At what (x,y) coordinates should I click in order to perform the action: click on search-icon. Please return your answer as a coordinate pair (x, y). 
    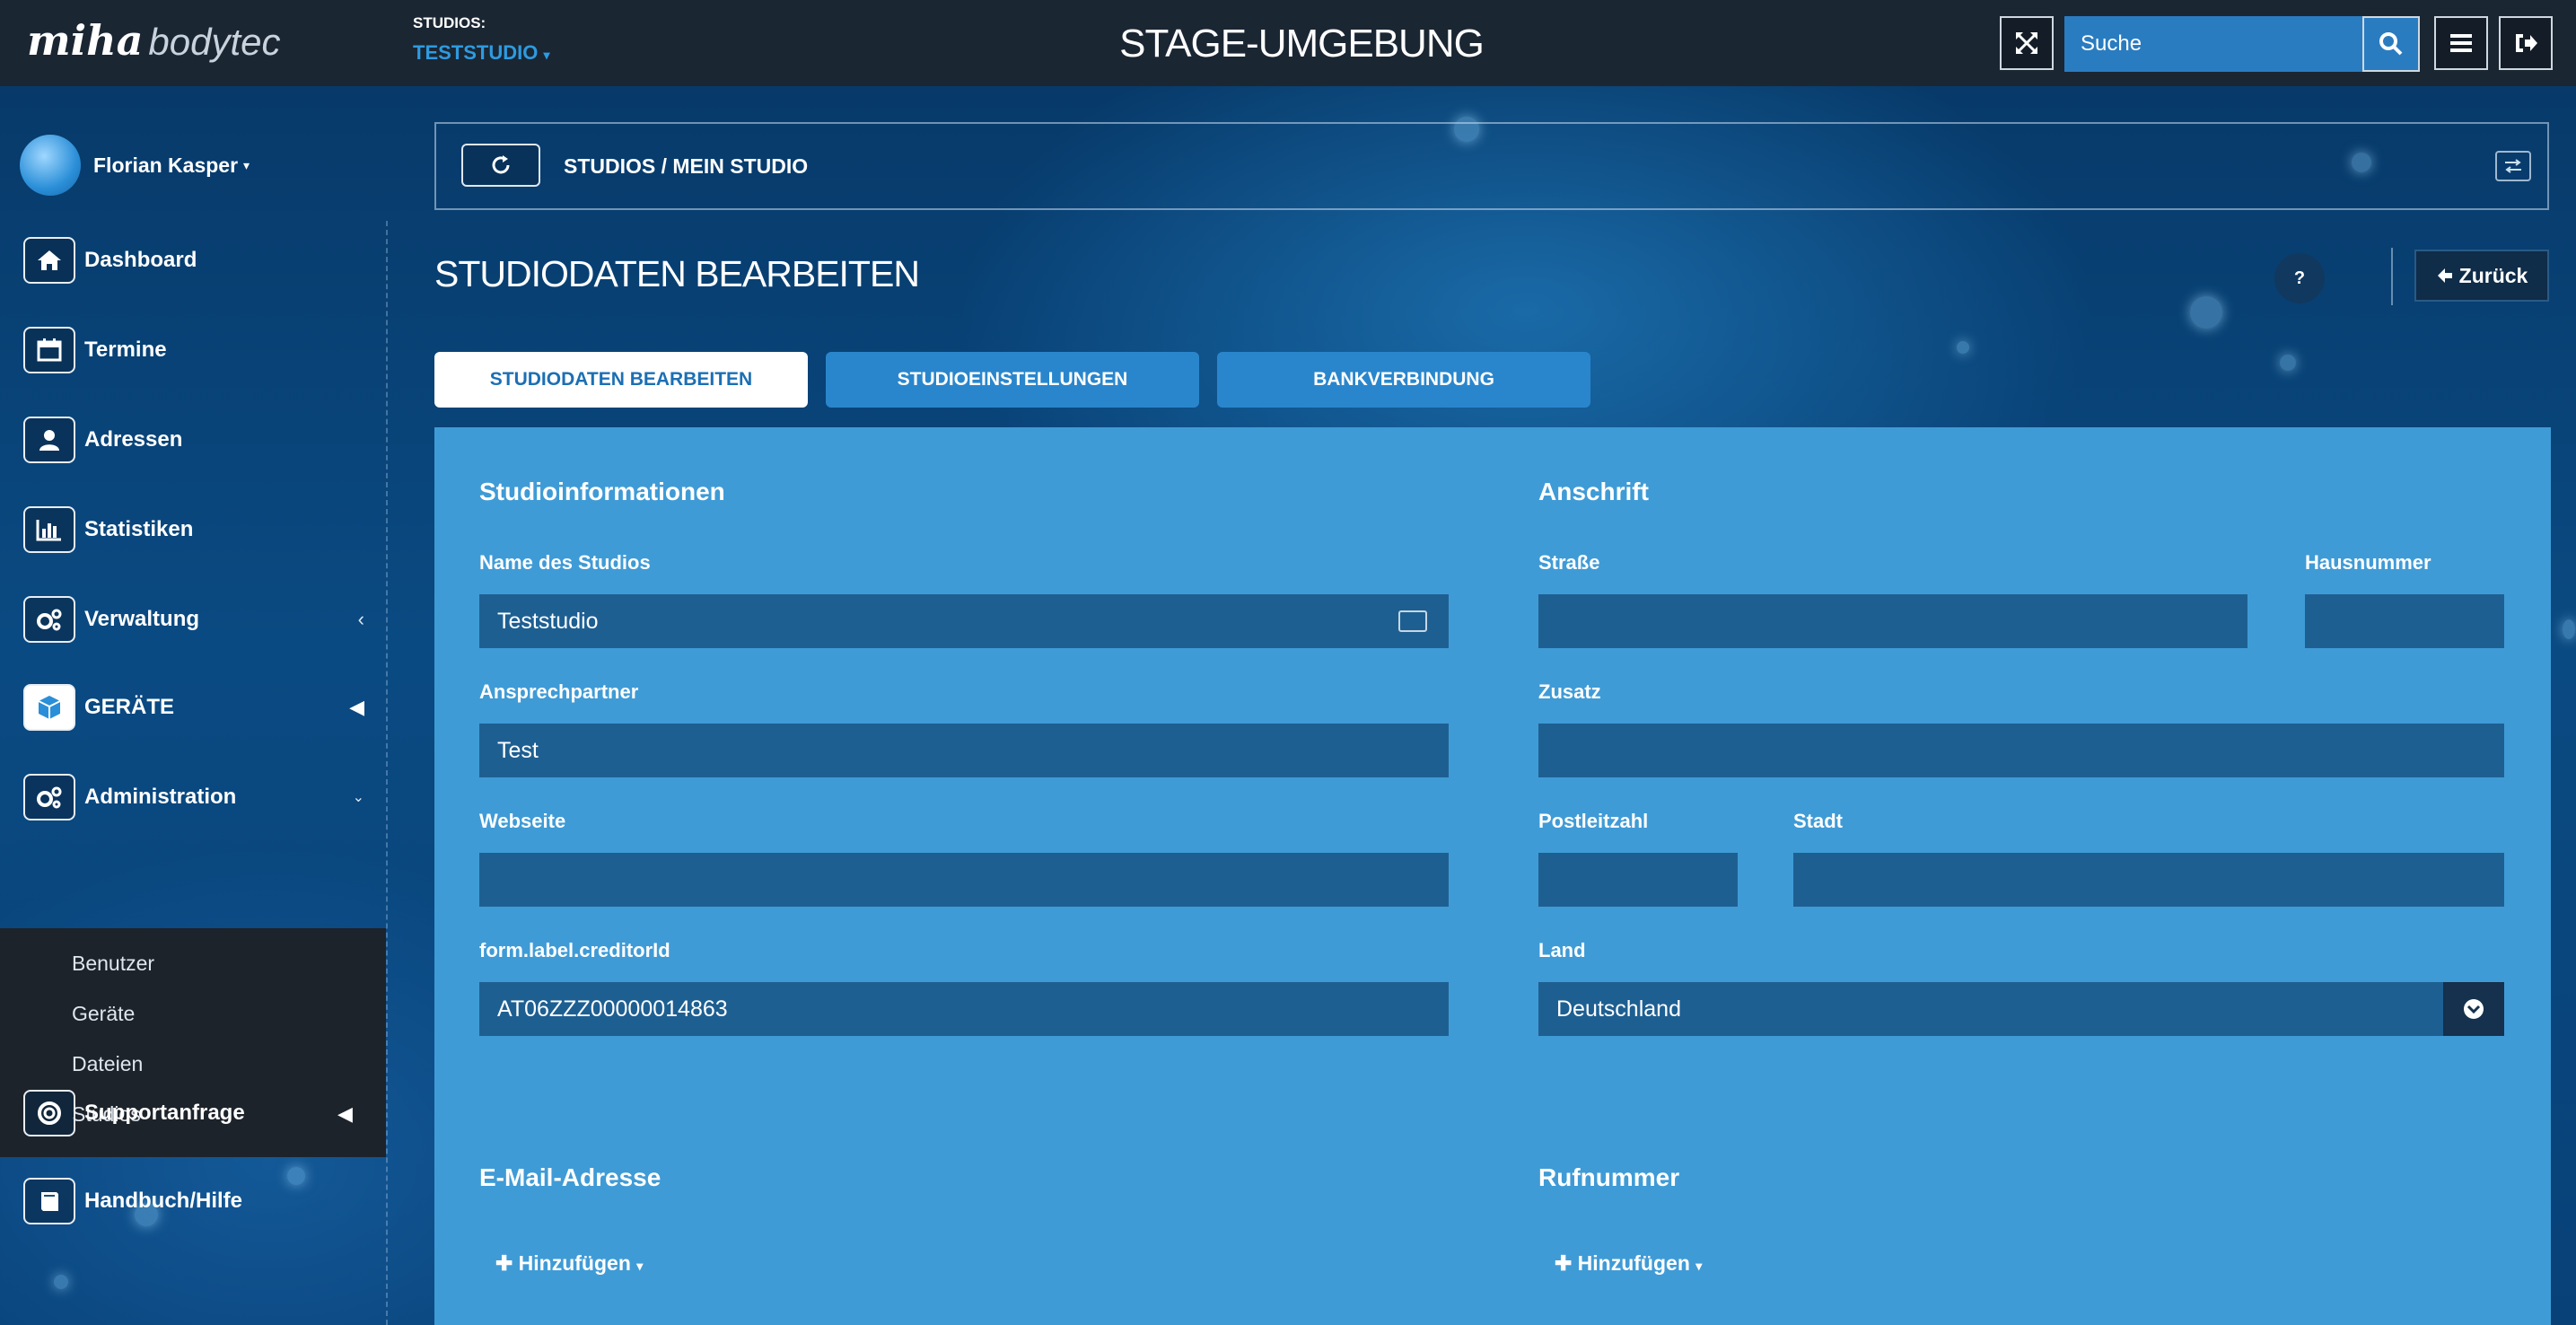
    Looking at the image, I should click on (2391, 44).